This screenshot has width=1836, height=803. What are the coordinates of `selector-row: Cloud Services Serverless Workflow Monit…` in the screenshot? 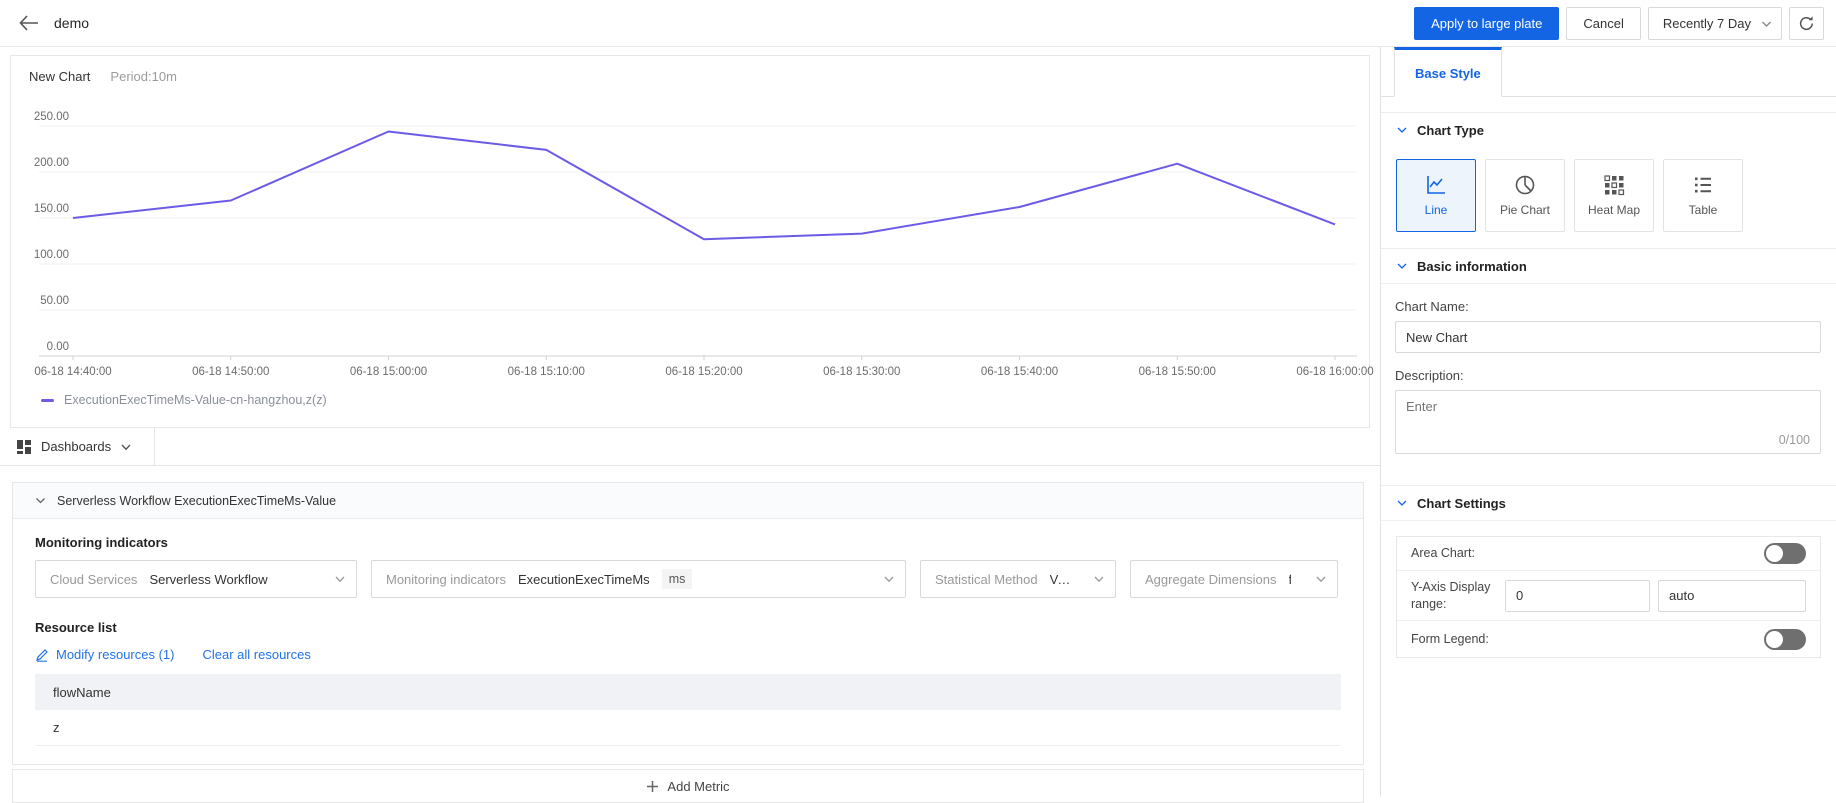 It's located at (688, 579).